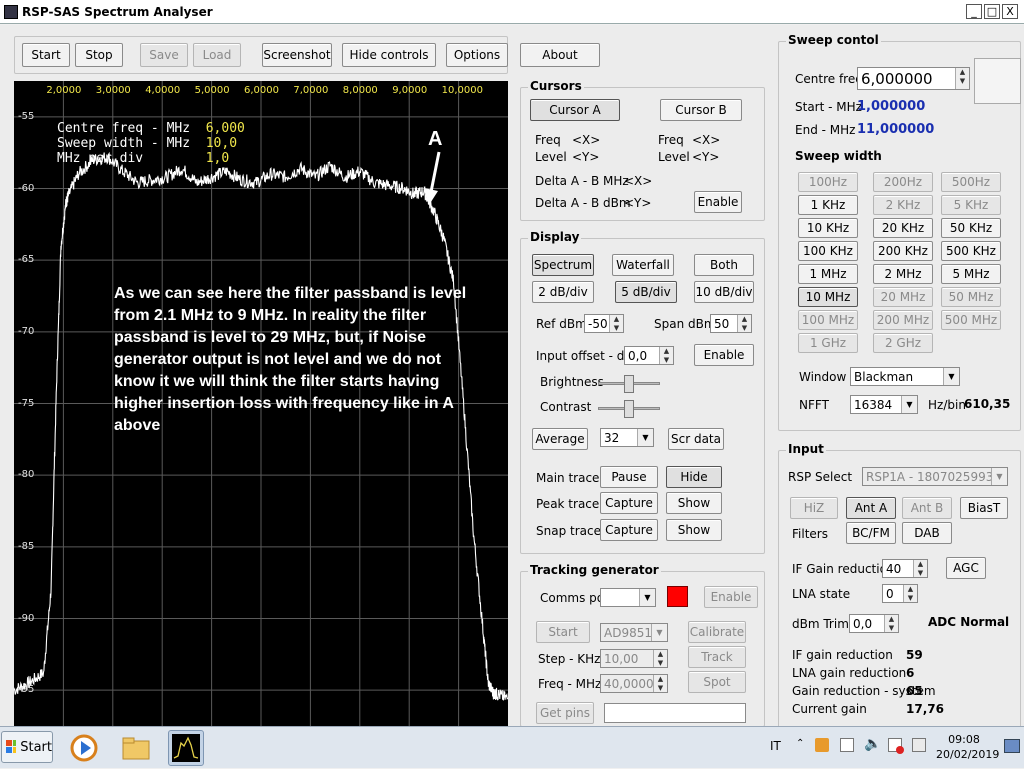 The width and height of the screenshot is (1024, 769). Describe the element at coordinates (629, 503) in the screenshot. I see `peak-trace-capture-button: Capture` at that location.